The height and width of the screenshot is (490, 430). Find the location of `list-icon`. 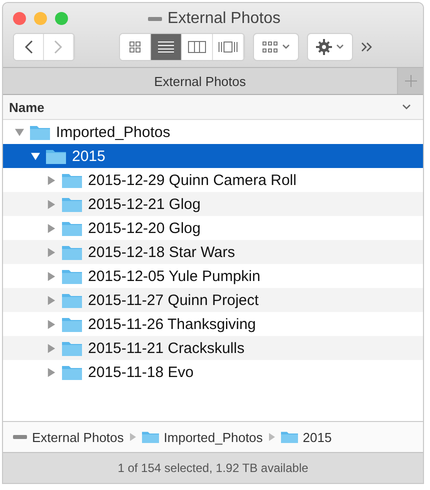

list-icon is located at coordinates (166, 47).